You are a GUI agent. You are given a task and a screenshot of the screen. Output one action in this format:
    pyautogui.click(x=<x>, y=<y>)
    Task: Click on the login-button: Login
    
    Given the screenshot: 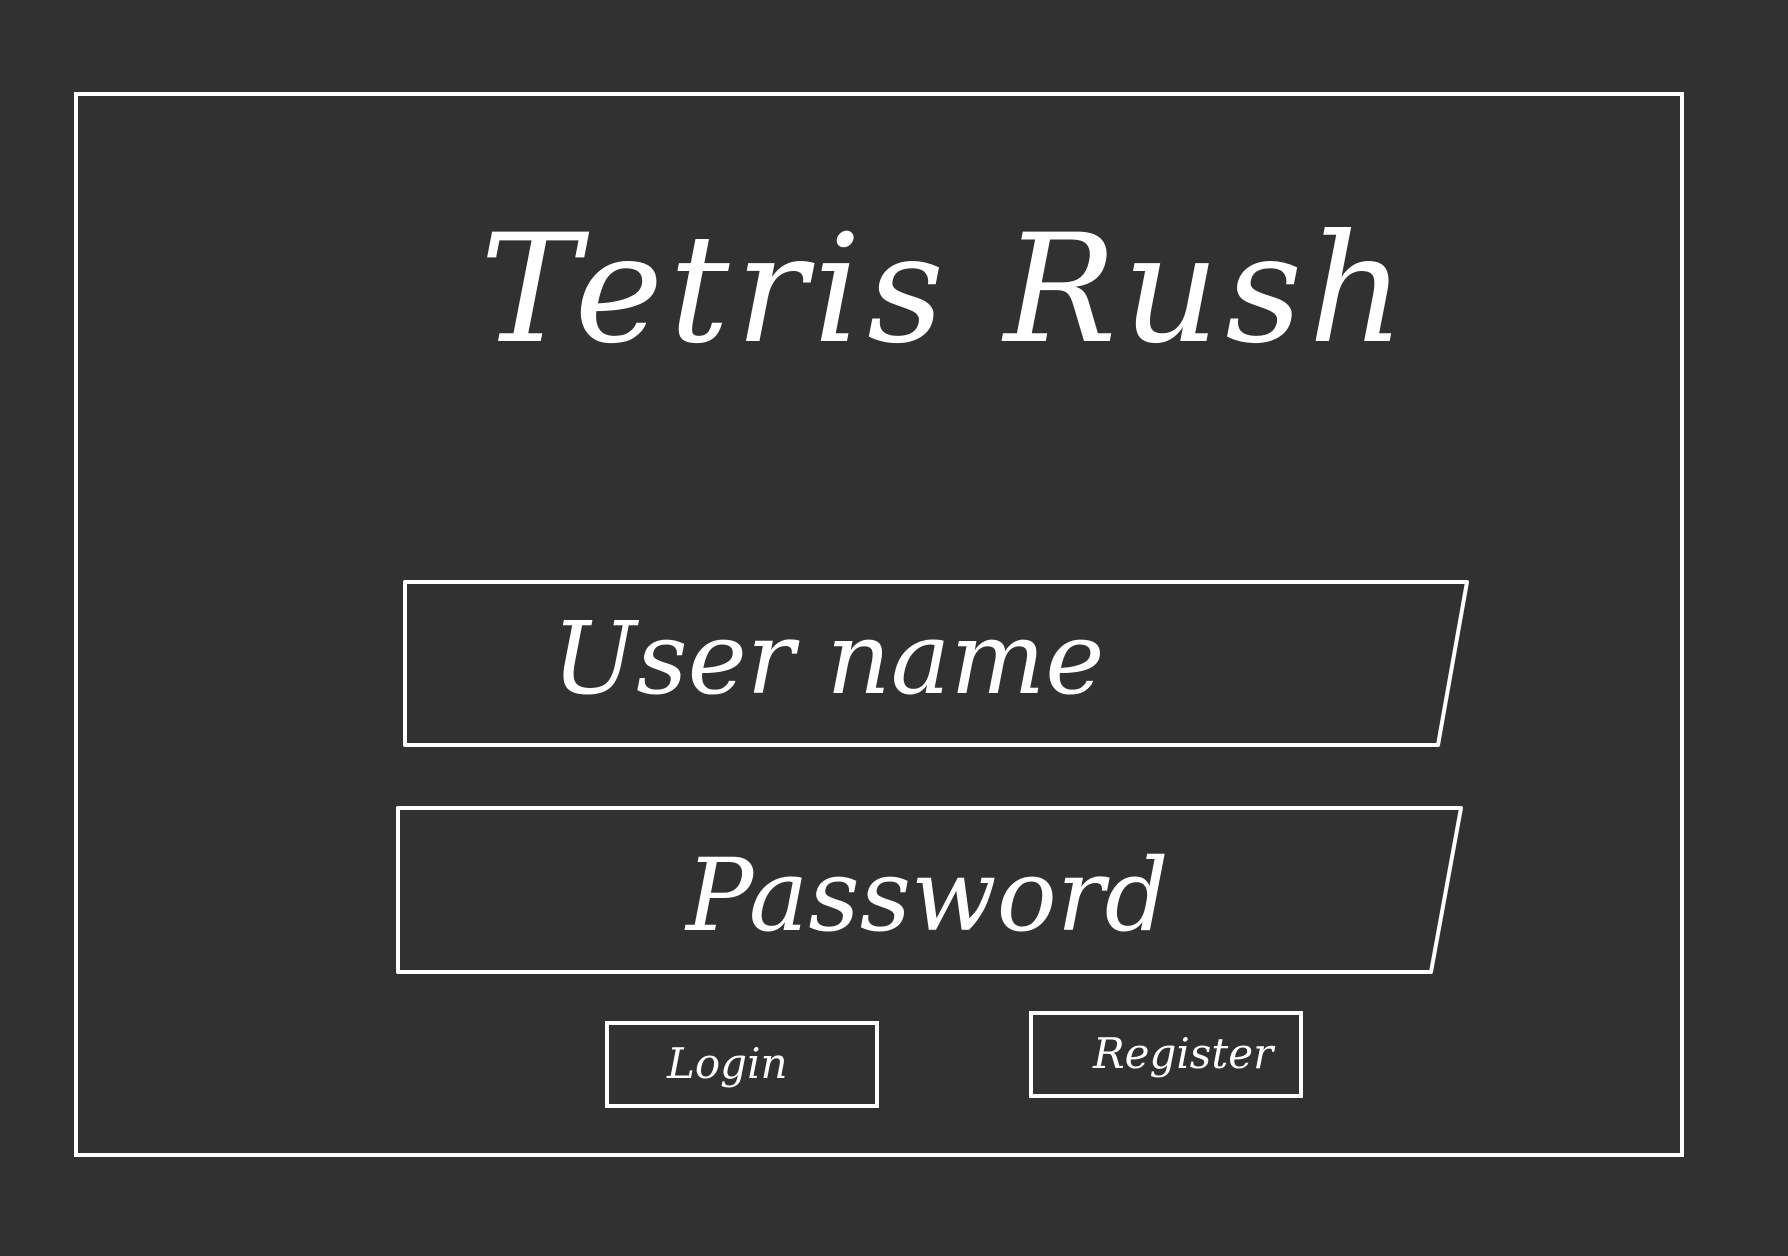 What is the action you would take?
    pyautogui.click(x=742, y=1064)
    